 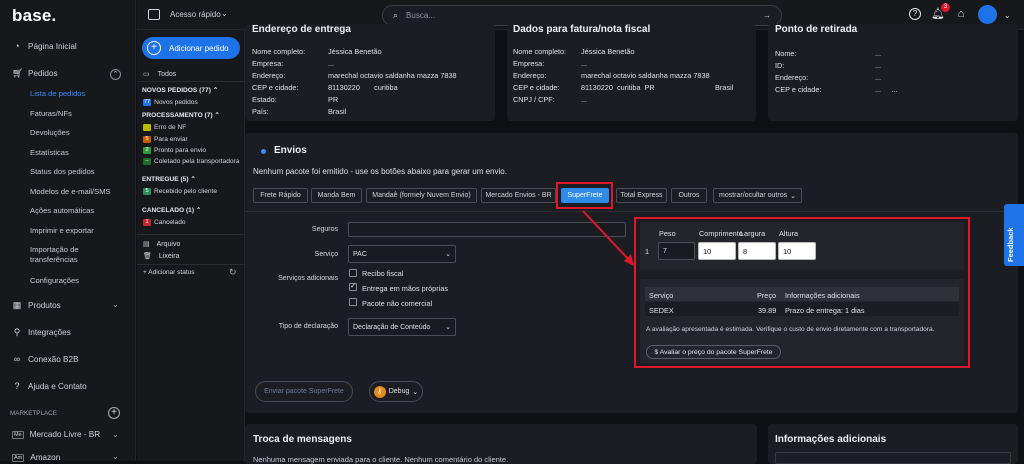 I want to click on filter-nf-error: Erro de NF, so click(x=164, y=127).